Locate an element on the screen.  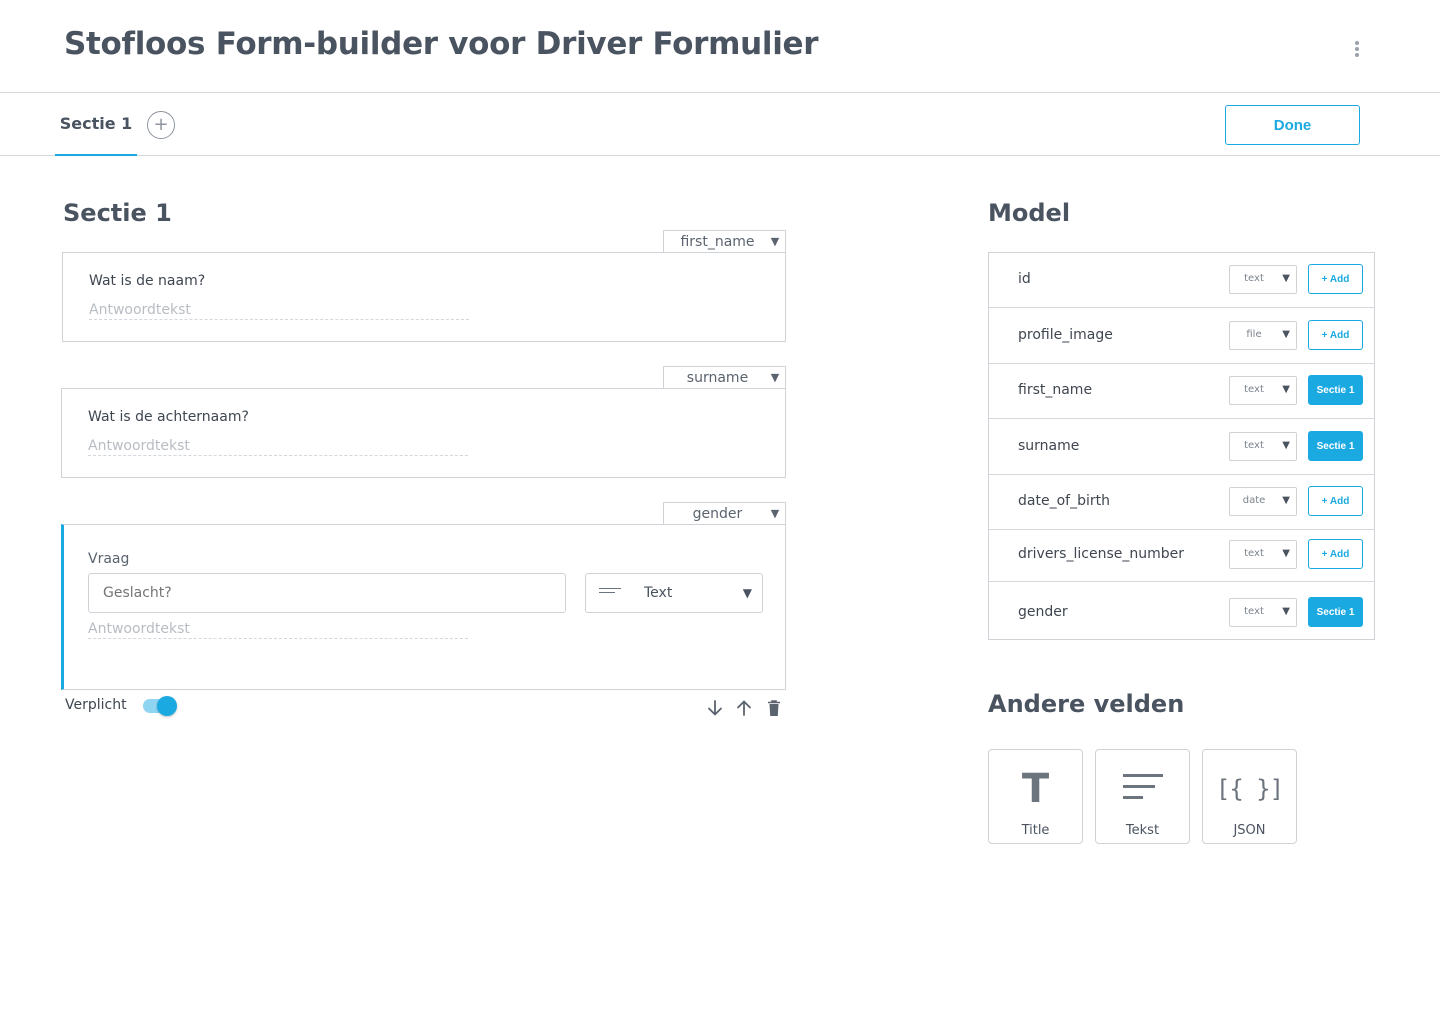
delete-trash-icon is located at coordinates (774, 708).